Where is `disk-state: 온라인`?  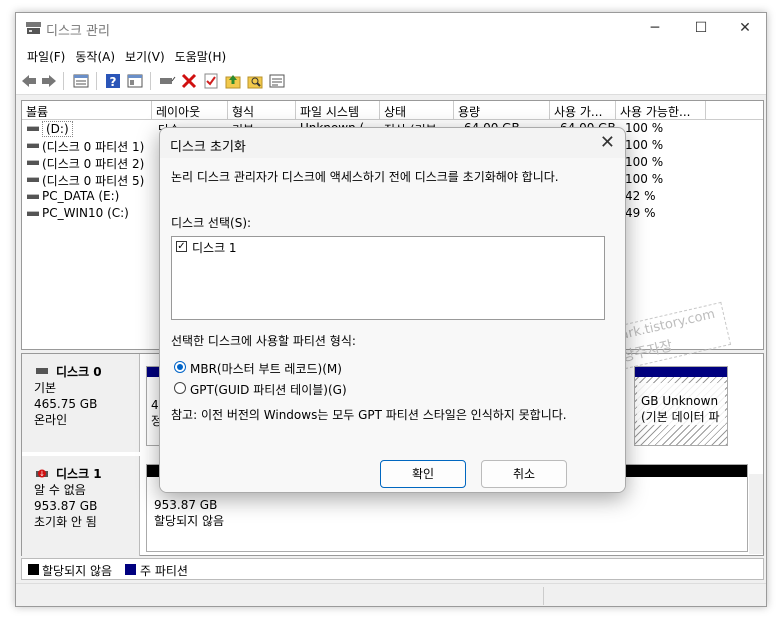
disk-state: 온라인 is located at coordinates (51, 420).